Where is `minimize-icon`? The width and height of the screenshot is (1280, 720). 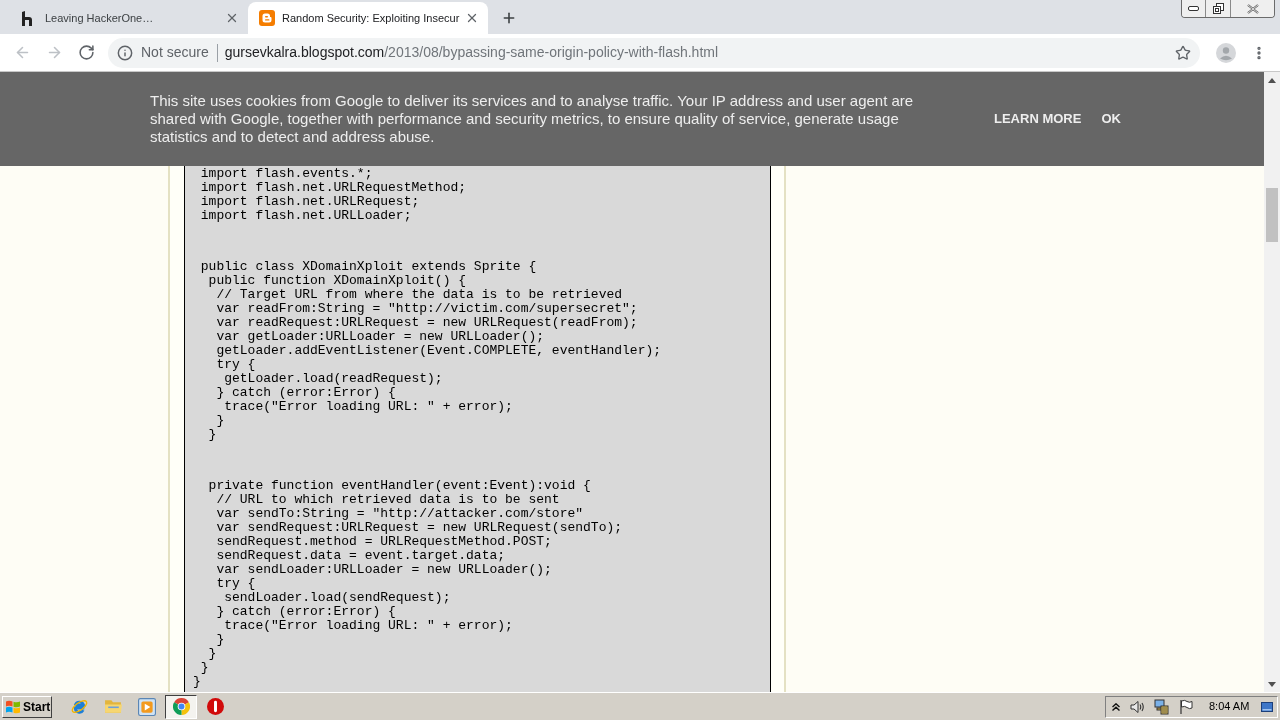
minimize-icon is located at coordinates (1193, 8).